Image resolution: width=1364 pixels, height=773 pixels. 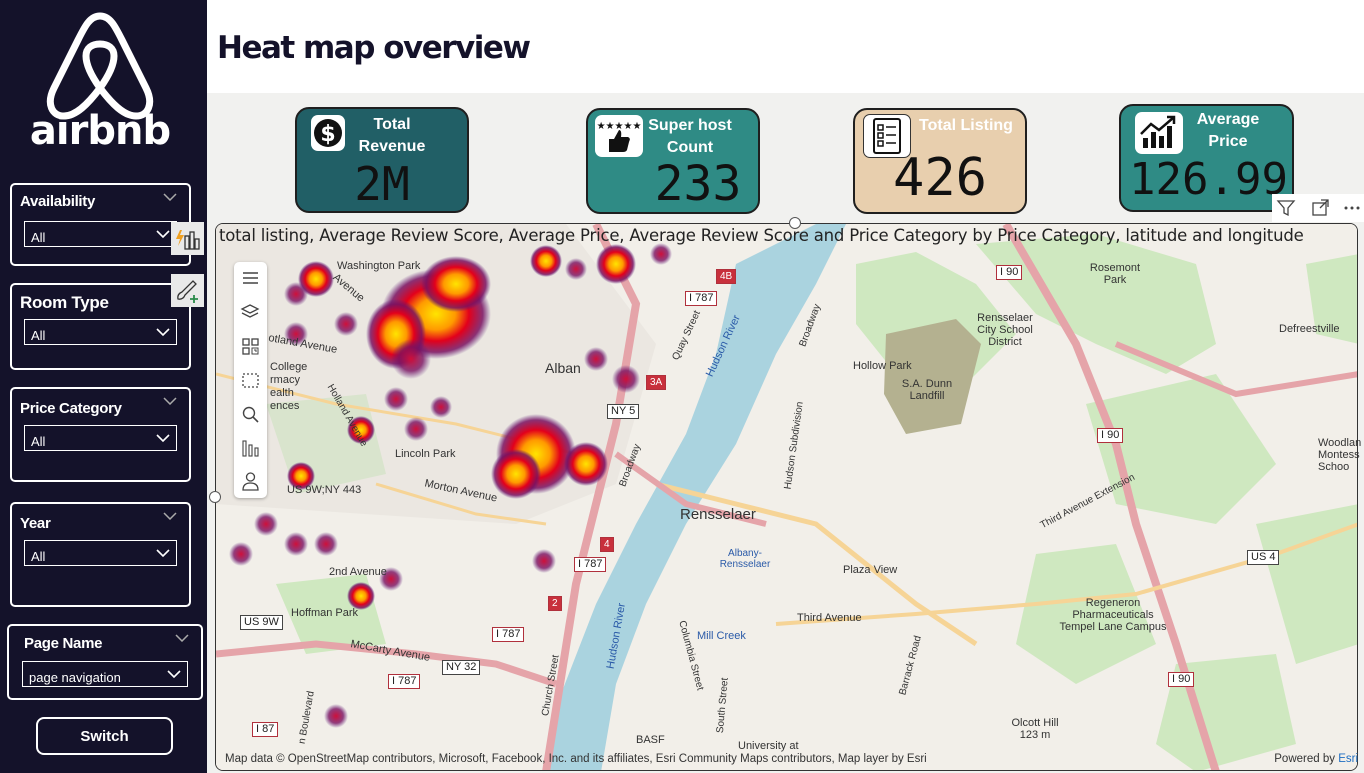 I want to click on map-label: Defreestville, so click(x=1309, y=329).